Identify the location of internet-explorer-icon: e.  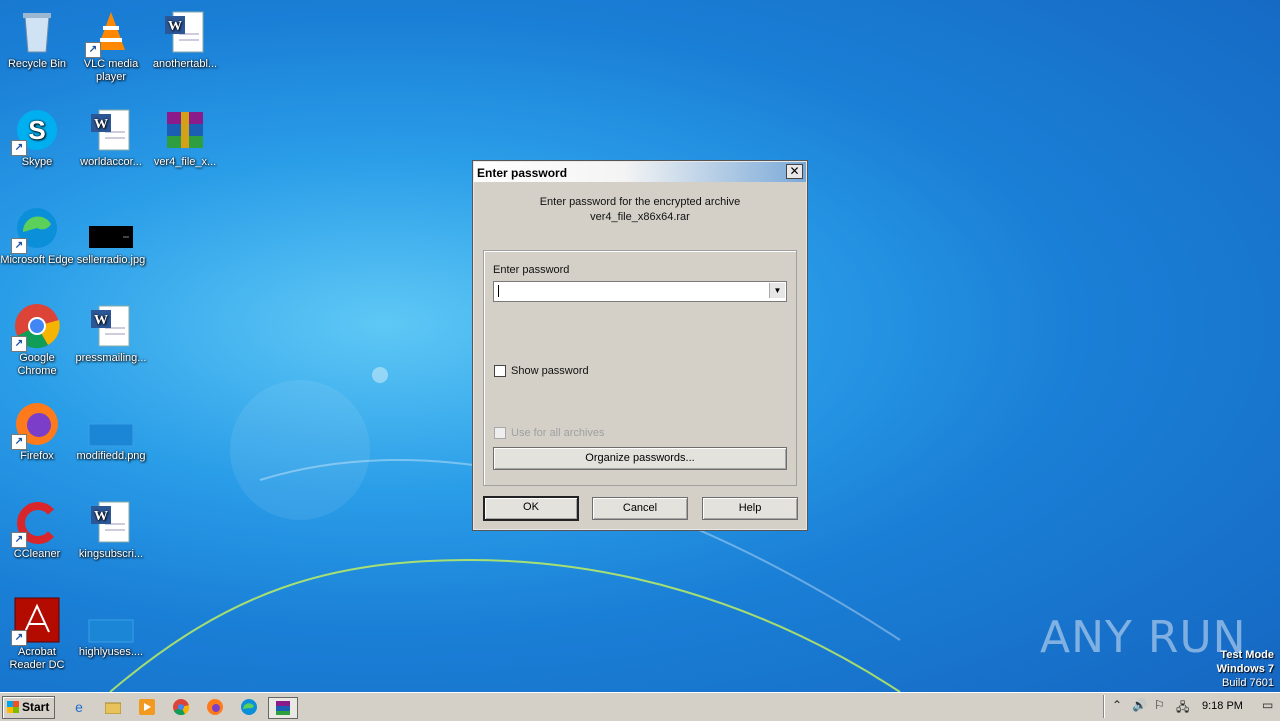
(79, 707).